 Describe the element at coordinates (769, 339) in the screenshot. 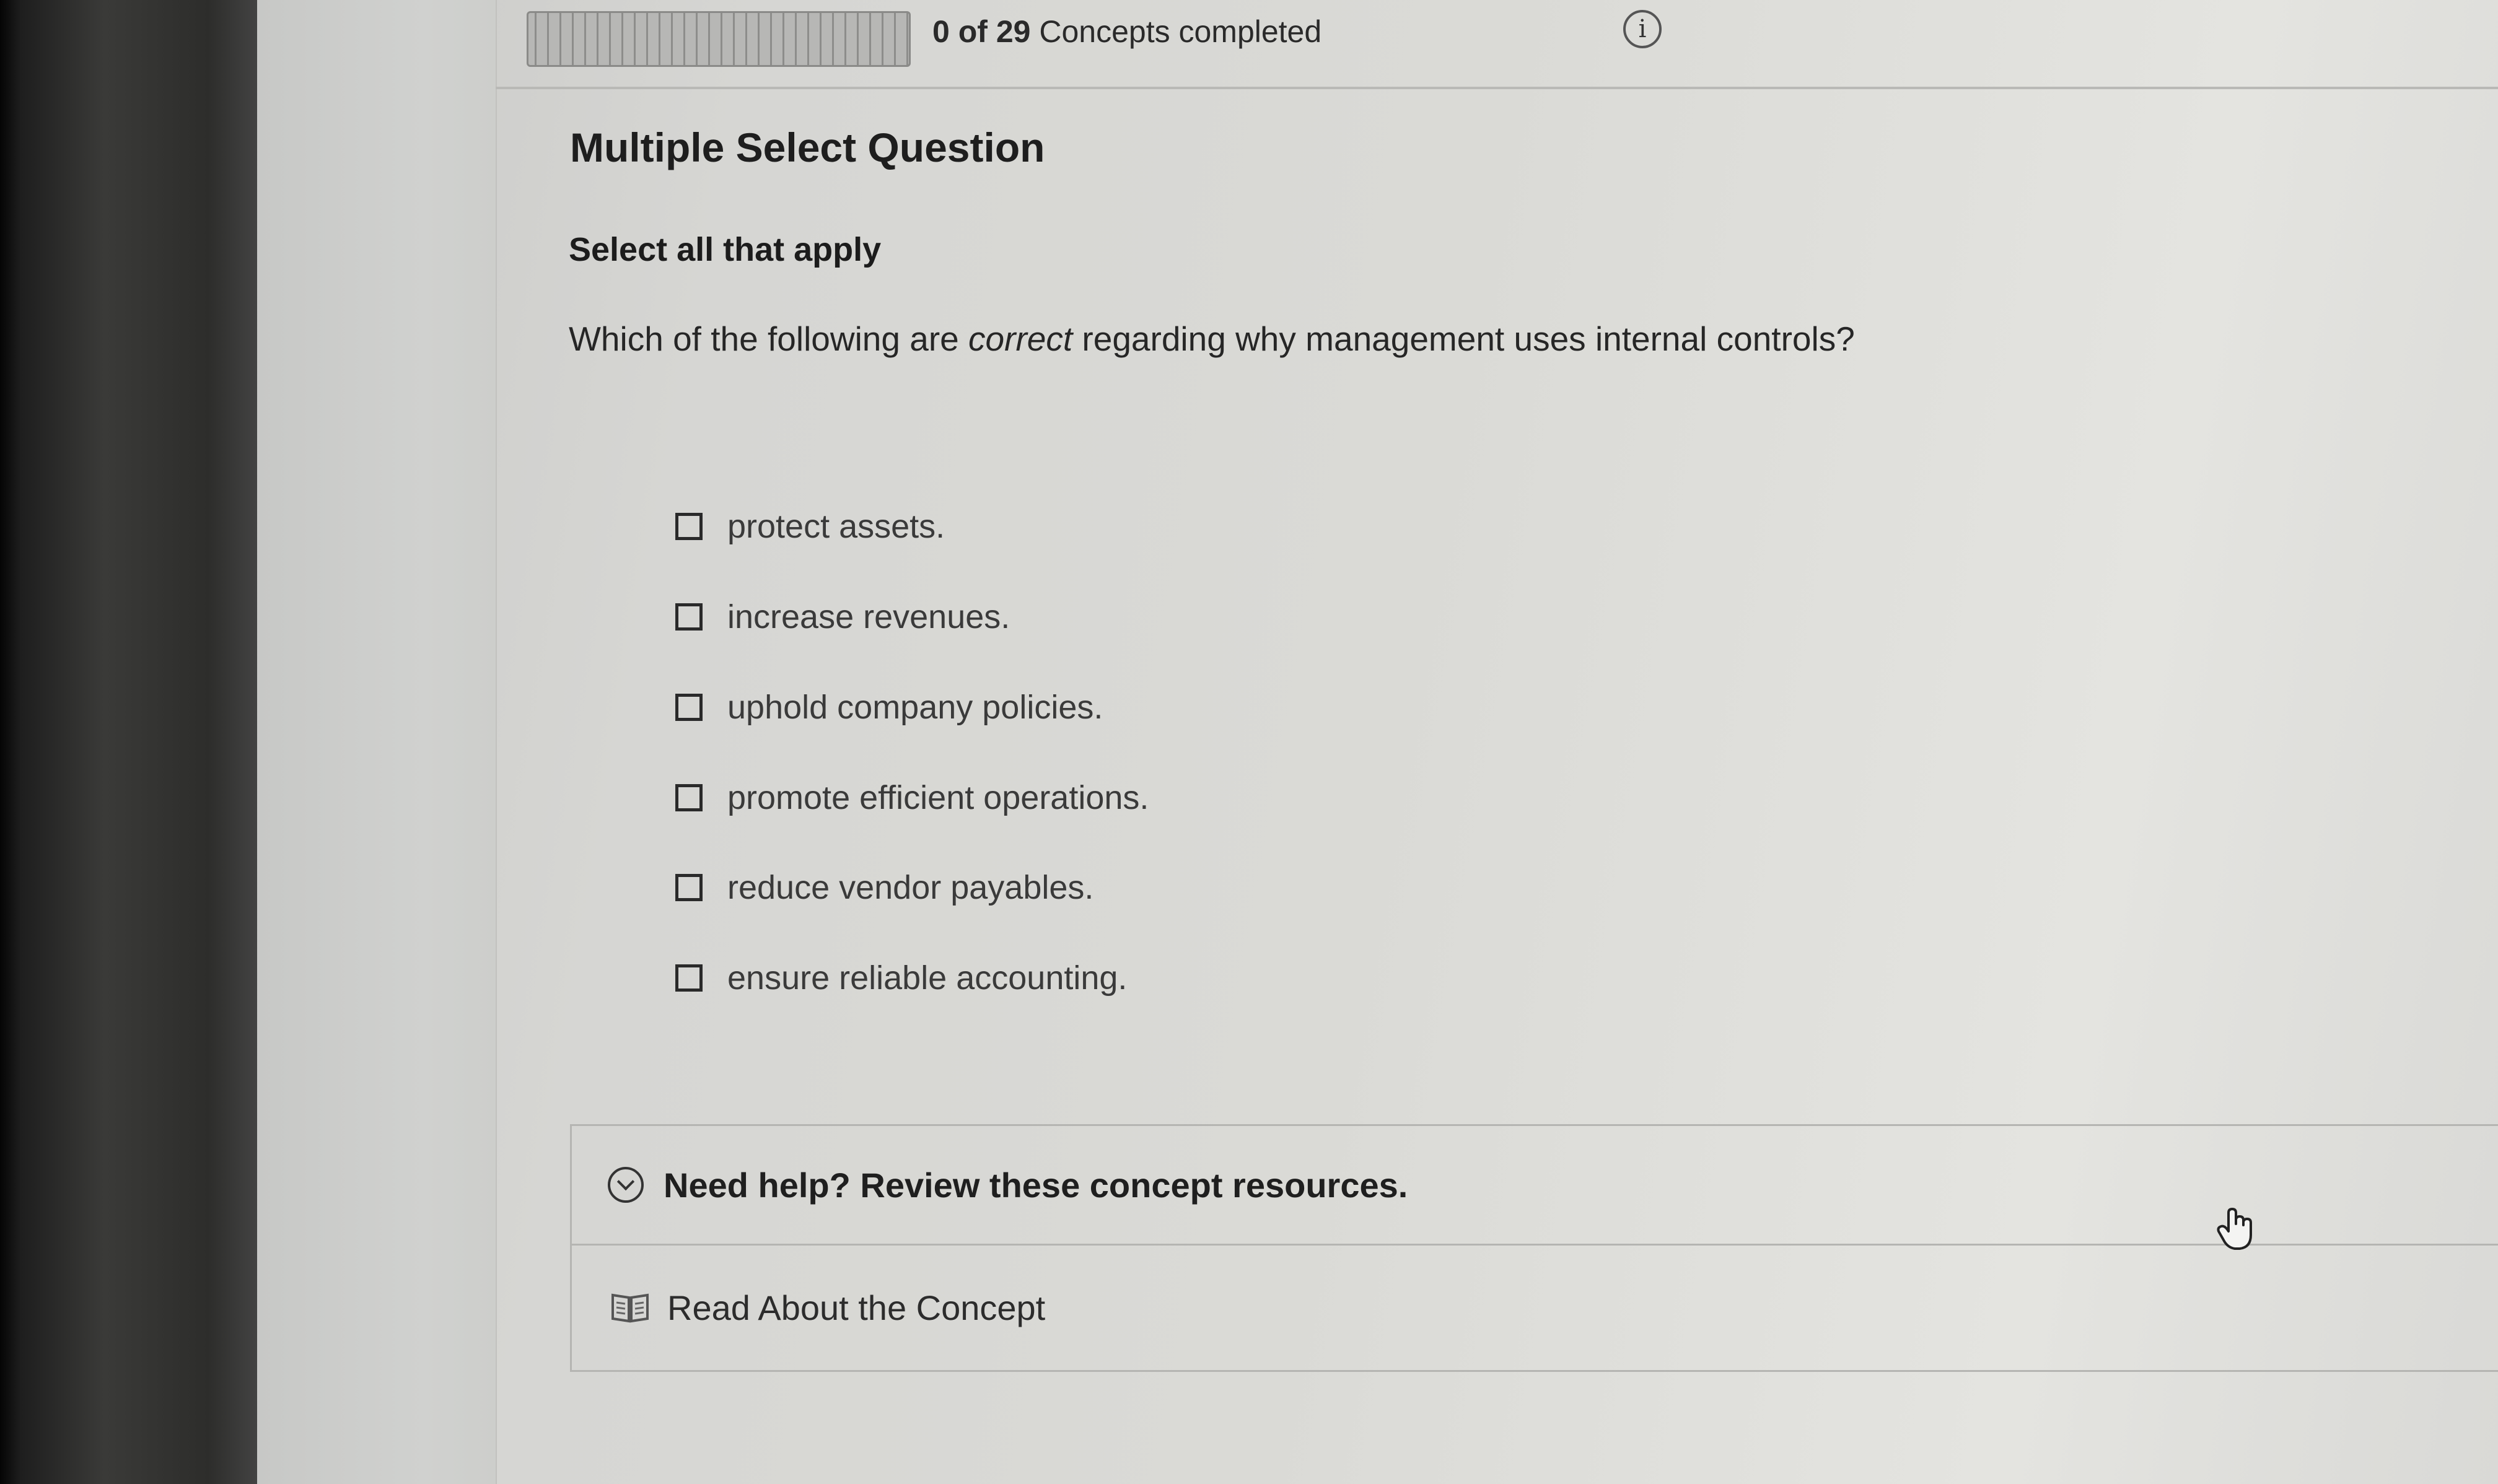

I see `question-text-before: Which of the following are` at that location.